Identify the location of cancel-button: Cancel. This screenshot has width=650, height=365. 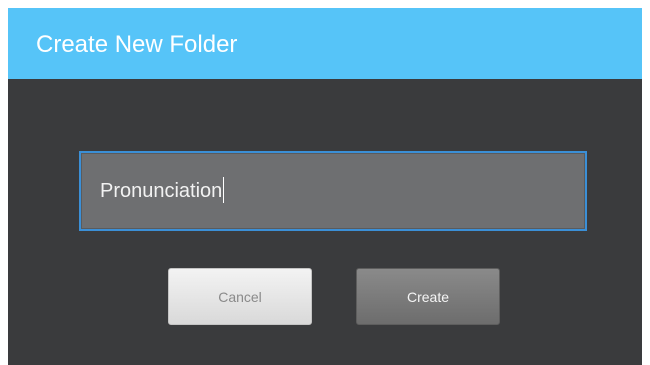
(240, 296).